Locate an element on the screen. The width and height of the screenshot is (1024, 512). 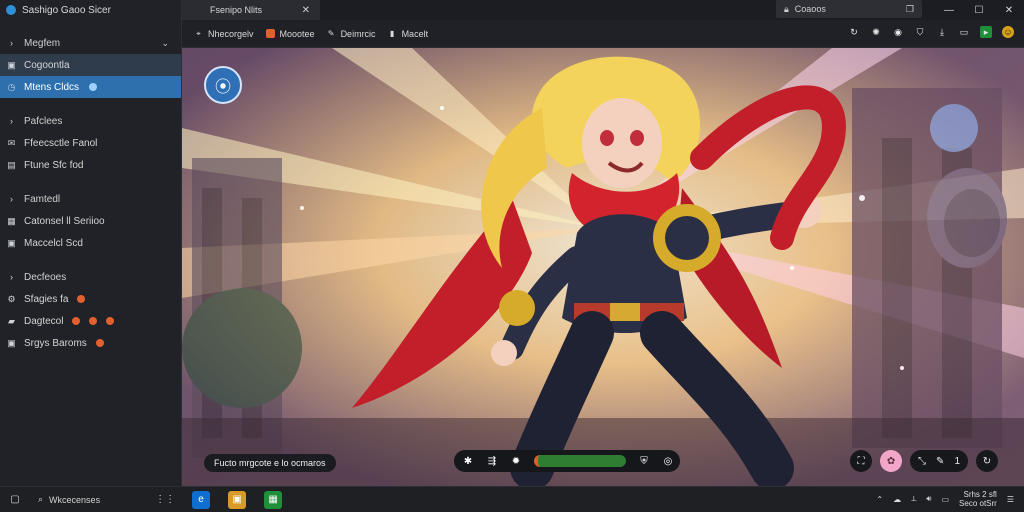
rotate-icon: ↻ is located at coordinates (987, 461).